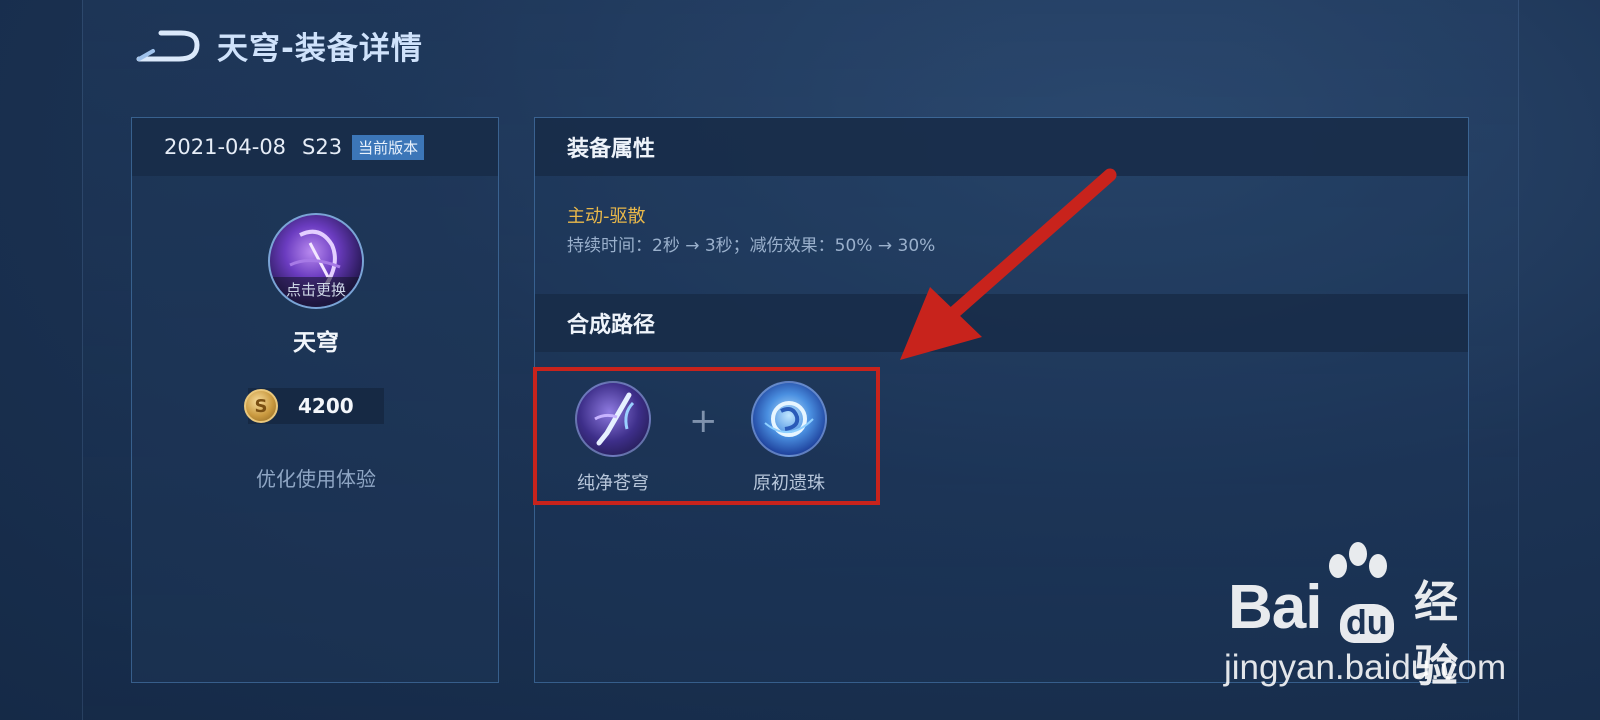 The image size is (1600, 720). I want to click on page-header: 天穹-装备详情, so click(279, 45).